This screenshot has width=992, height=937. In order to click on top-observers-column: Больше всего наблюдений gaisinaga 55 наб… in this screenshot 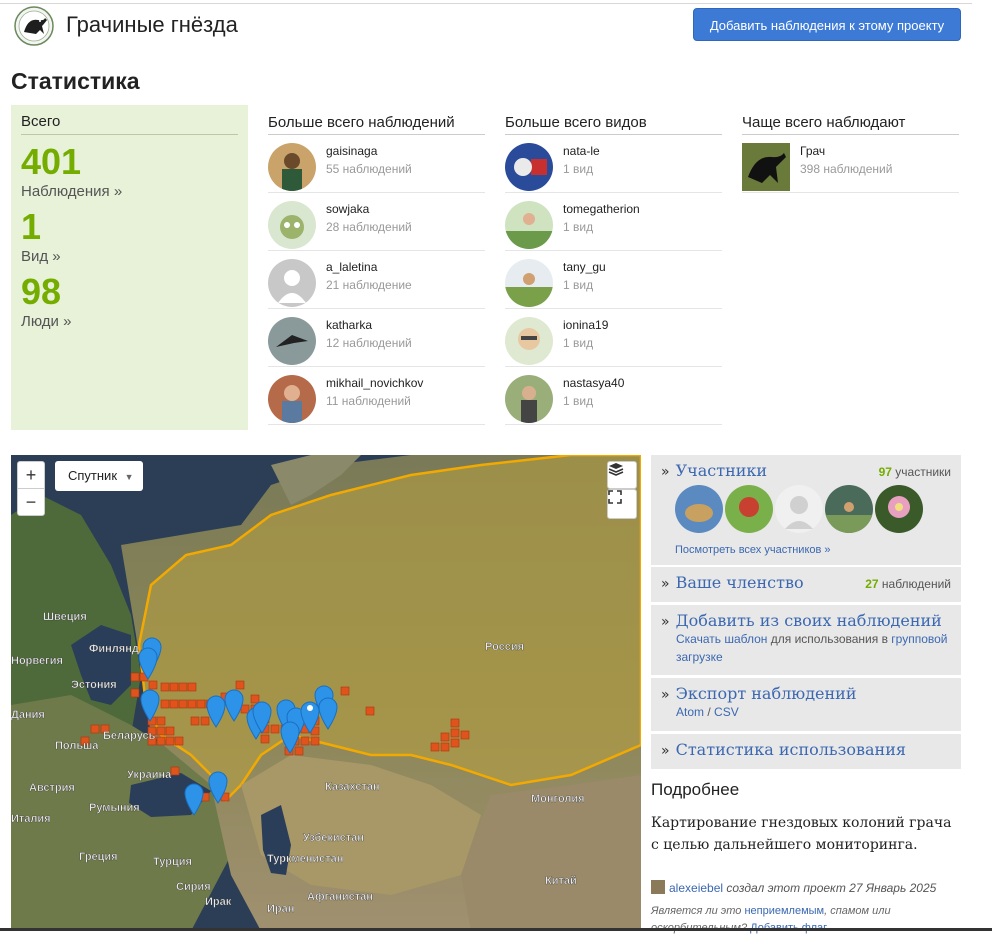, I will do `click(376, 269)`.